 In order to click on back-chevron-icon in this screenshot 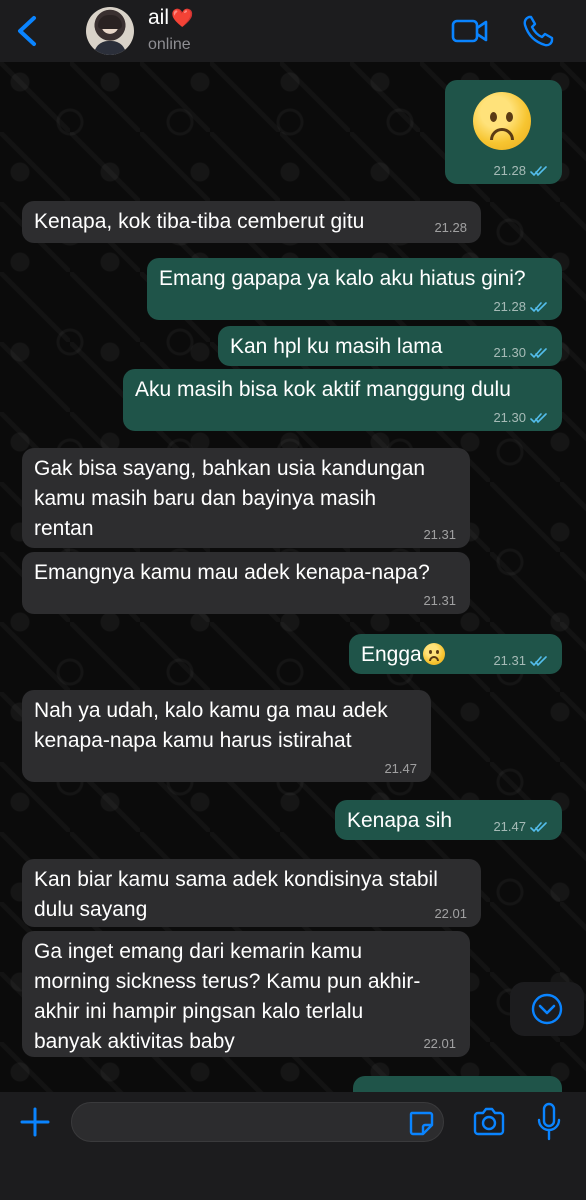, I will do `click(28, 31)`.